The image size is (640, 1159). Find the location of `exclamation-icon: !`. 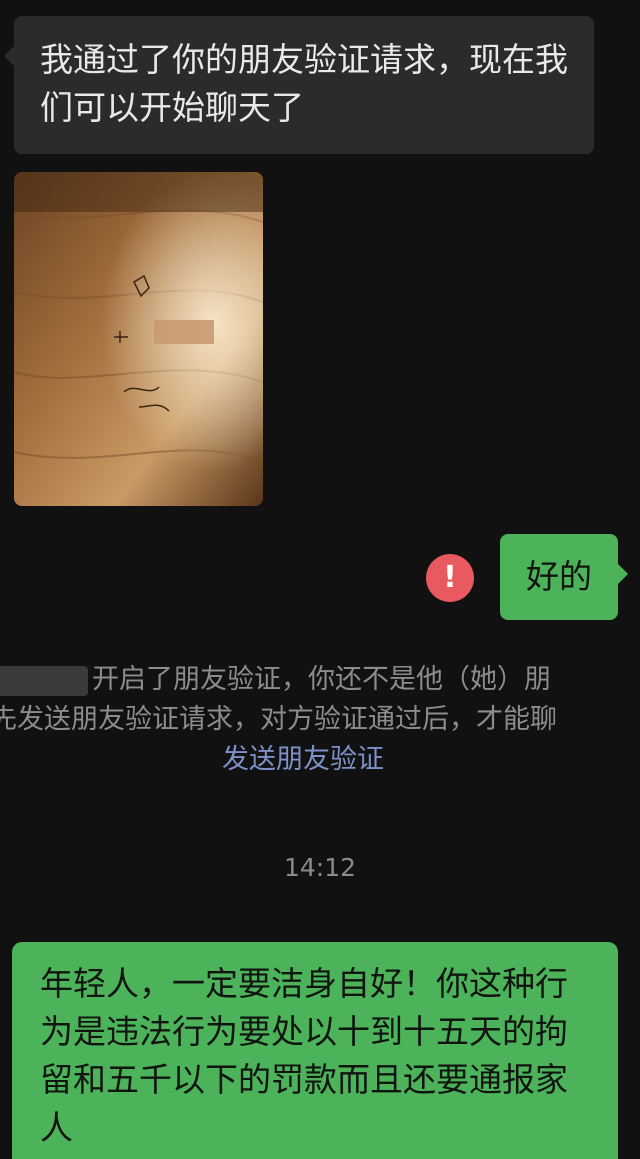

exclamation-icon: ! is located at coordinates (450, 577).